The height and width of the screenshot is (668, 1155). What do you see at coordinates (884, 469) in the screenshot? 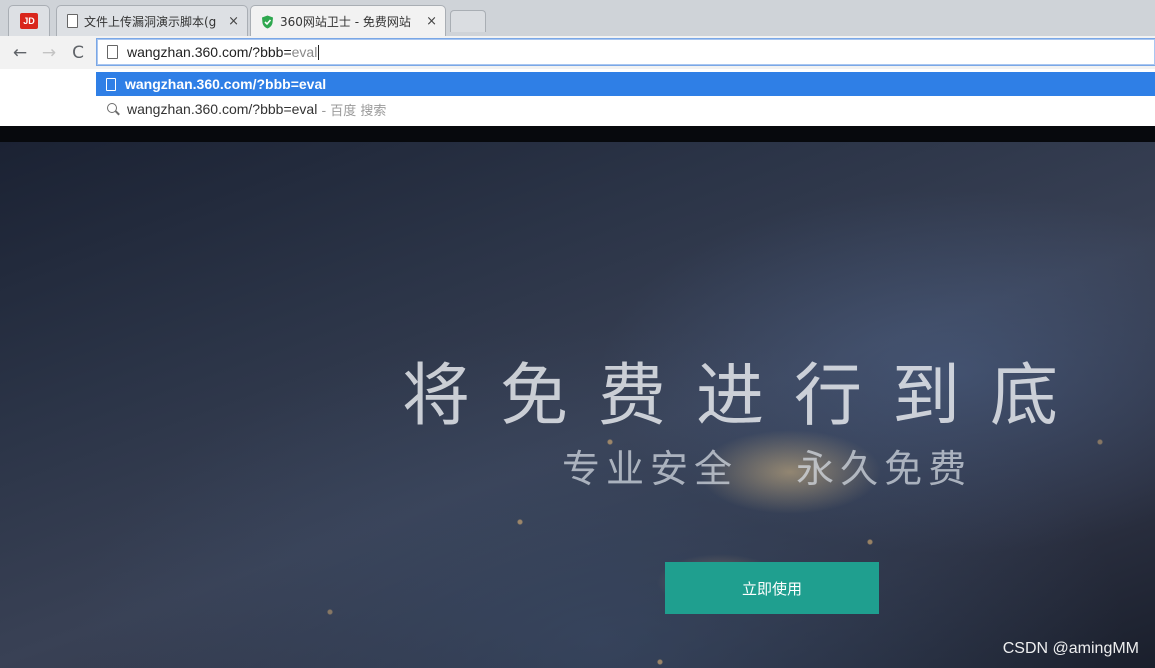
I see `hero-sub-right: 永久免费` at bounding box center [884, 469].